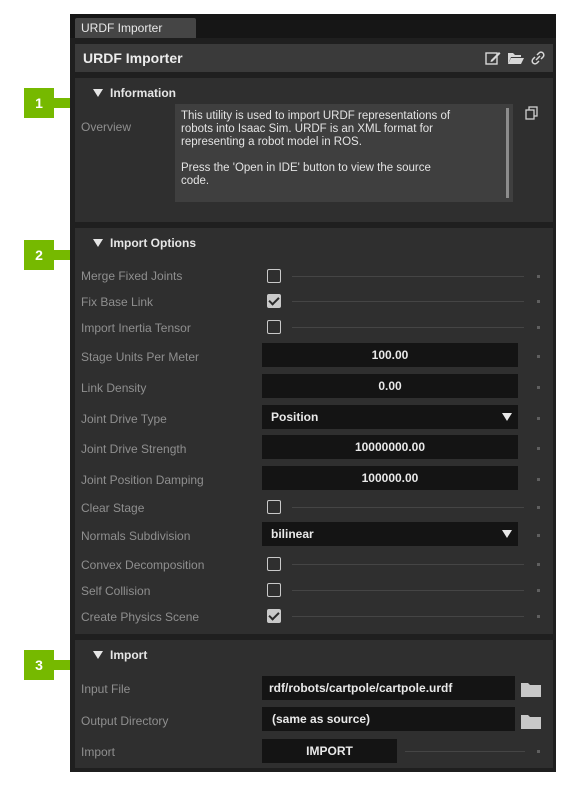 This screenshot has height=791, width=582. What do you see at coordinates (295, 417) in the screenshot?
I see `joint-drive-type-value: Position` at bounding box center [295, 417].